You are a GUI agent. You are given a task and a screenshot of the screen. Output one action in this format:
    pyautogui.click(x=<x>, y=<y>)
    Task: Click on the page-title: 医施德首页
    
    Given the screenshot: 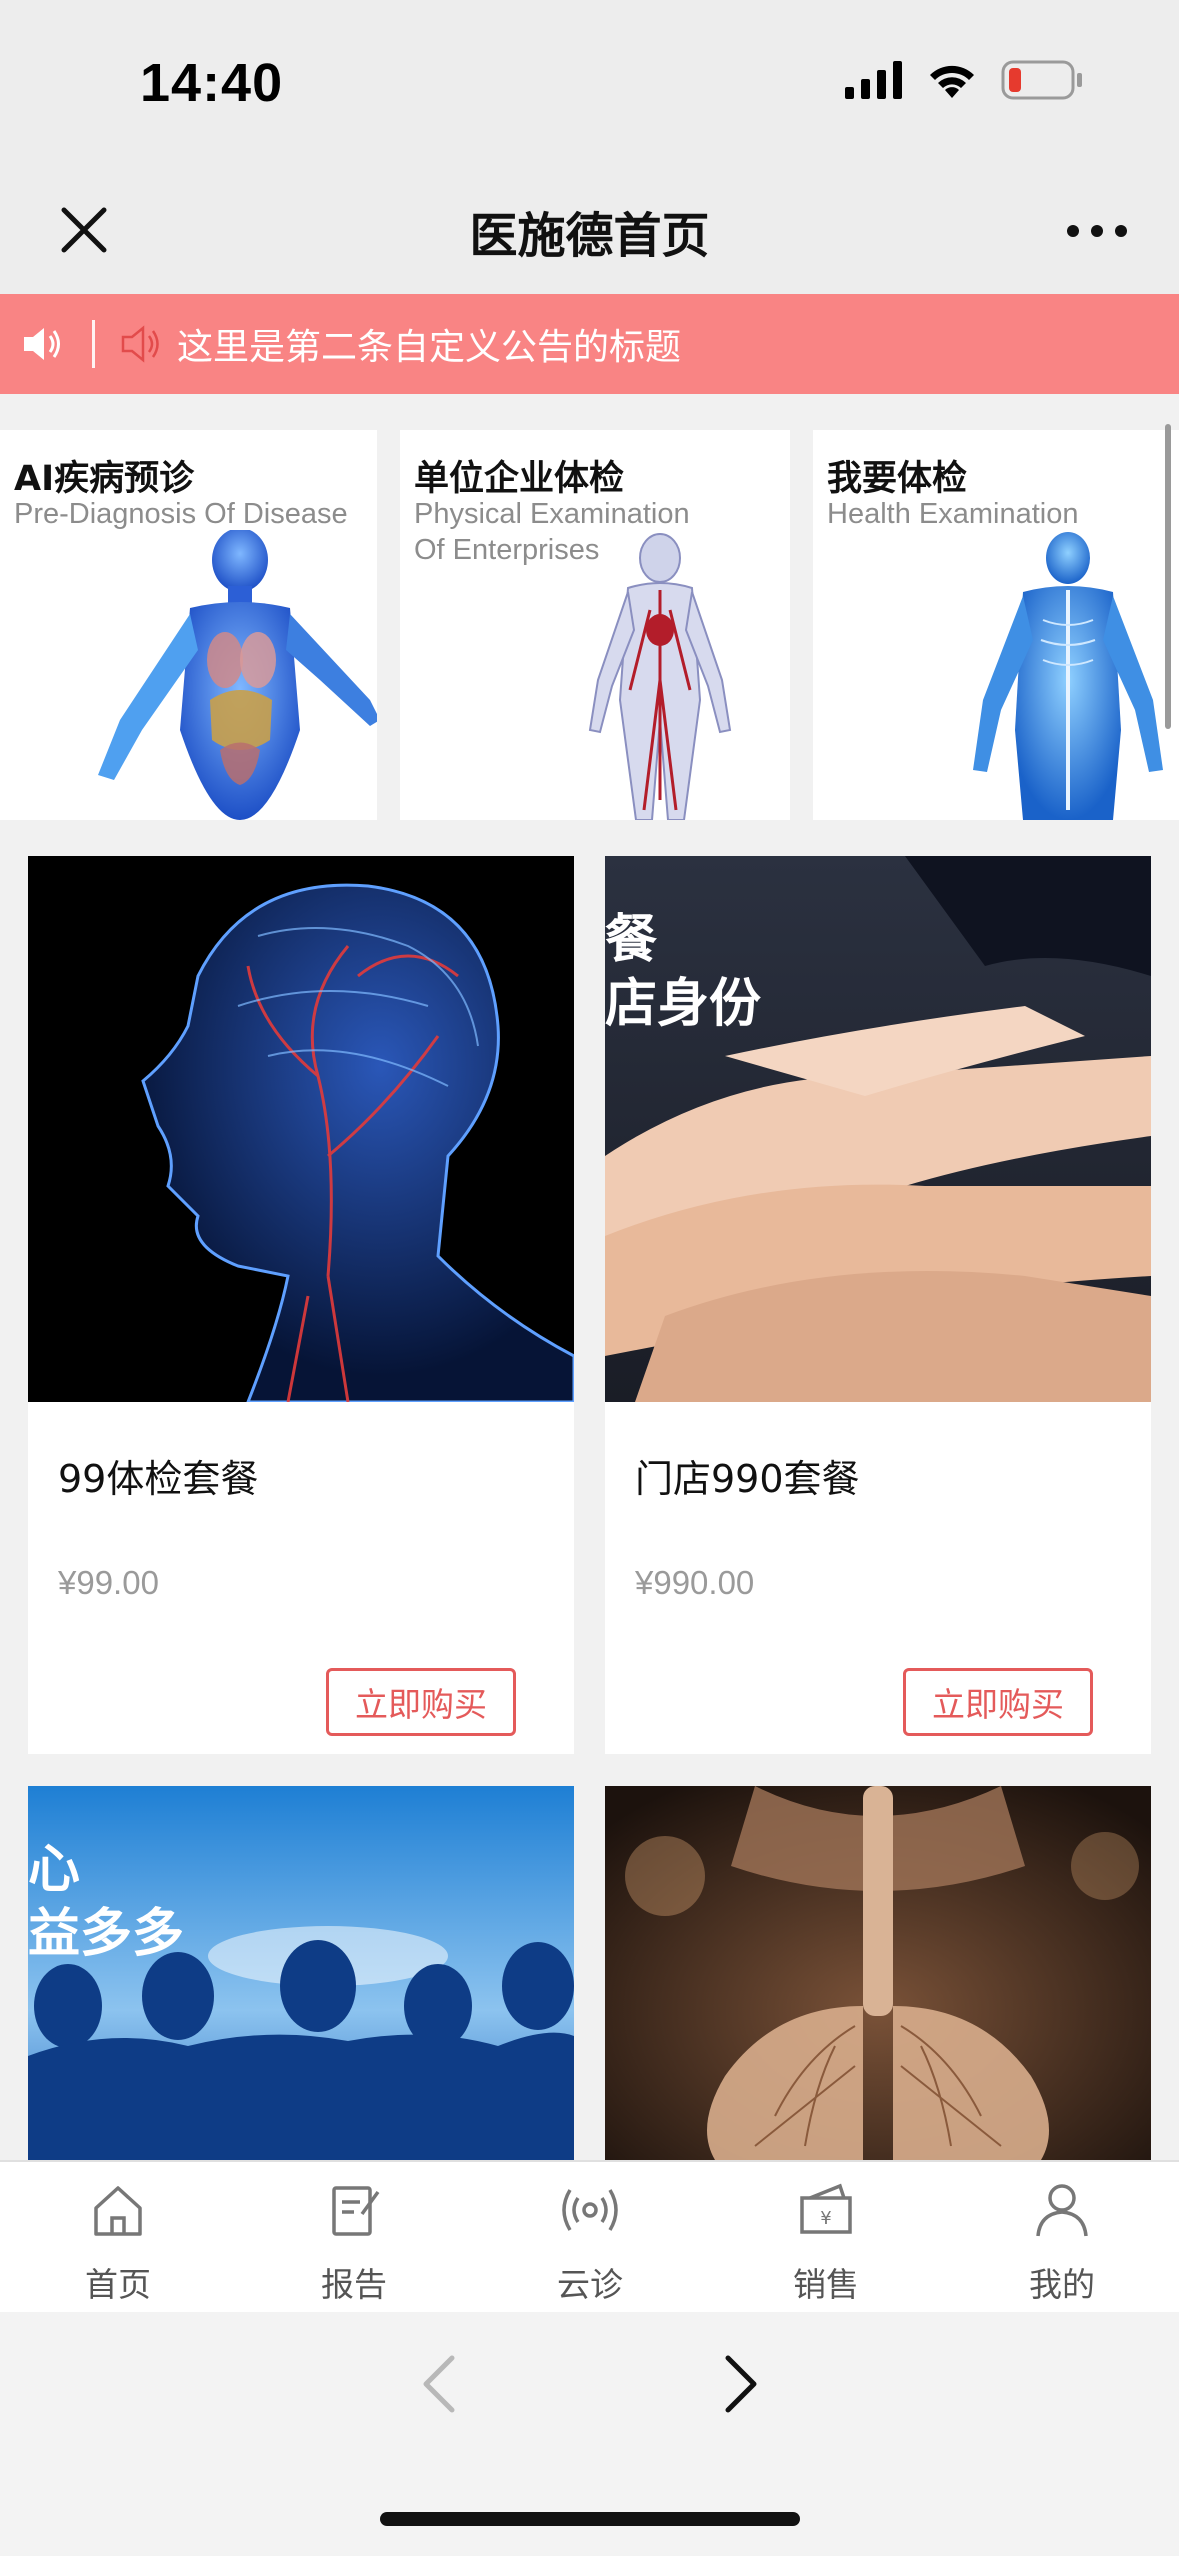 What is the action you would take?
    pyautogui.click(x=589, y=236)
    